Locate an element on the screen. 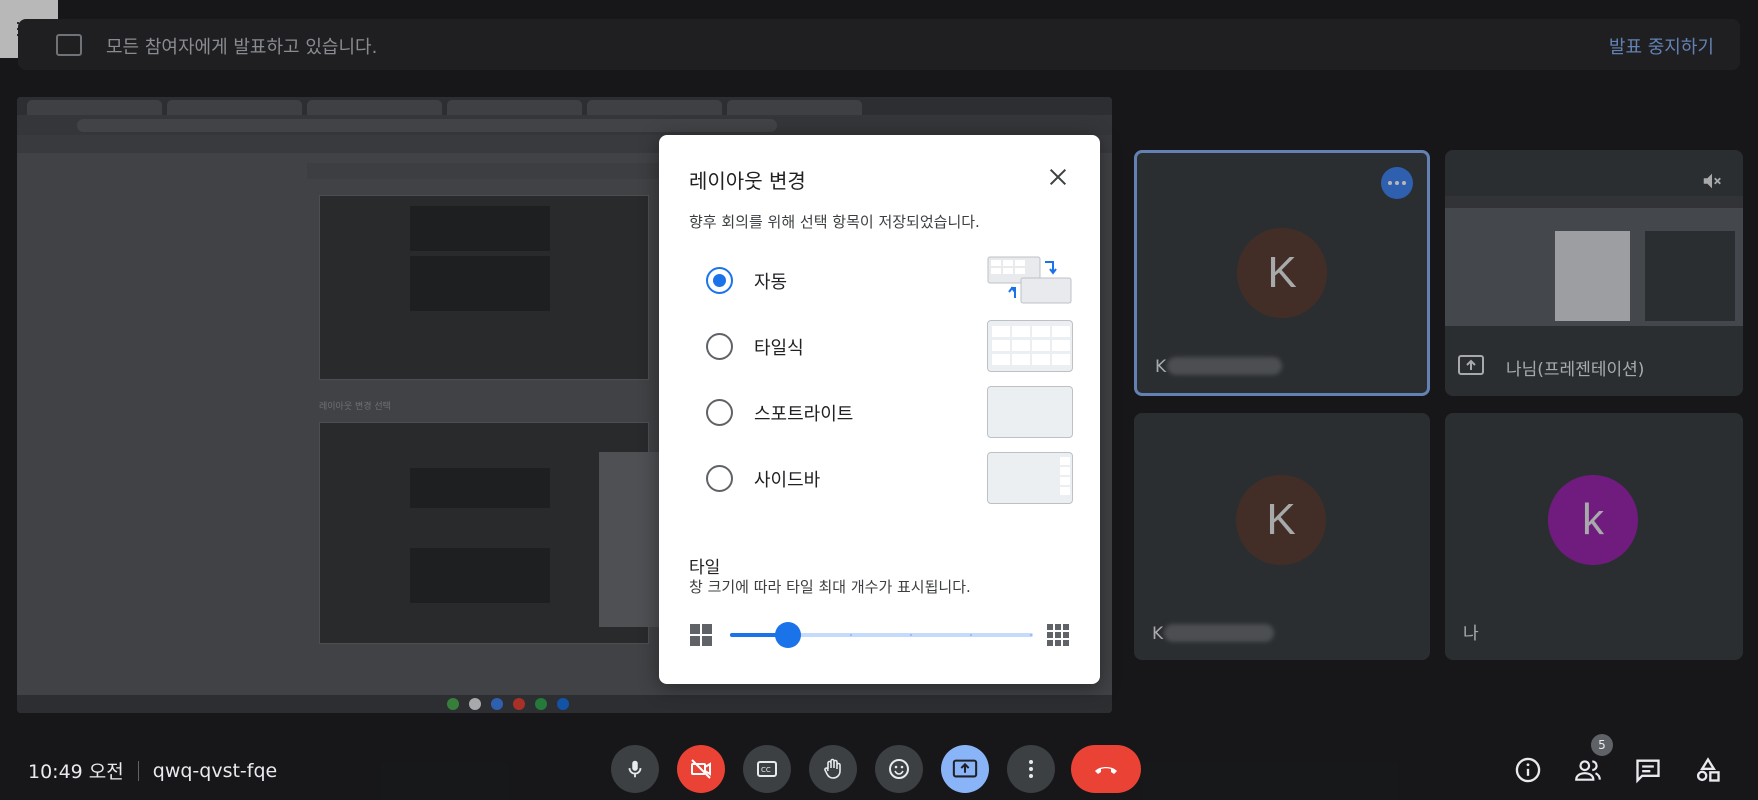 This screenshot has width=1758, height=800. close-icon is located at coordinates (1058, 177).